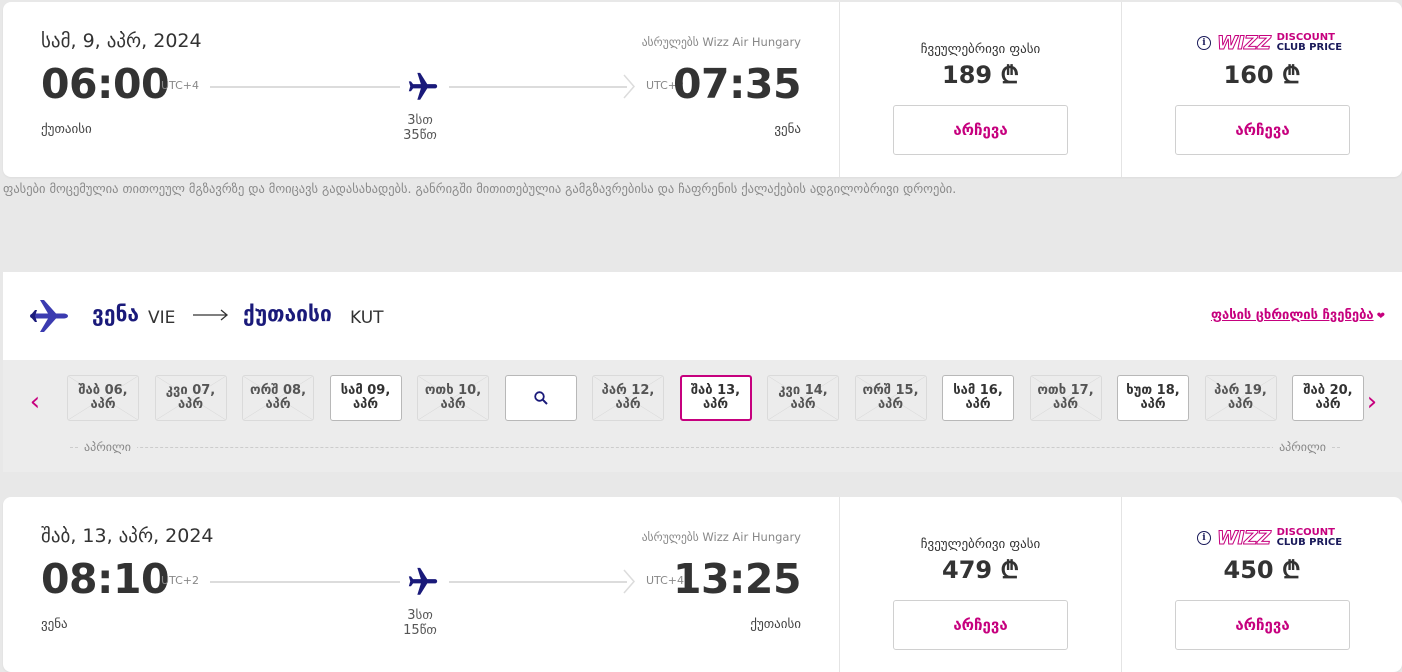 Image resolution: width=1402 pixels, height=672 pixels. Describe the element at coordinates (1153, 390) in the screenshot. I see `date-chip-day: ხუთ 18,` at that location.